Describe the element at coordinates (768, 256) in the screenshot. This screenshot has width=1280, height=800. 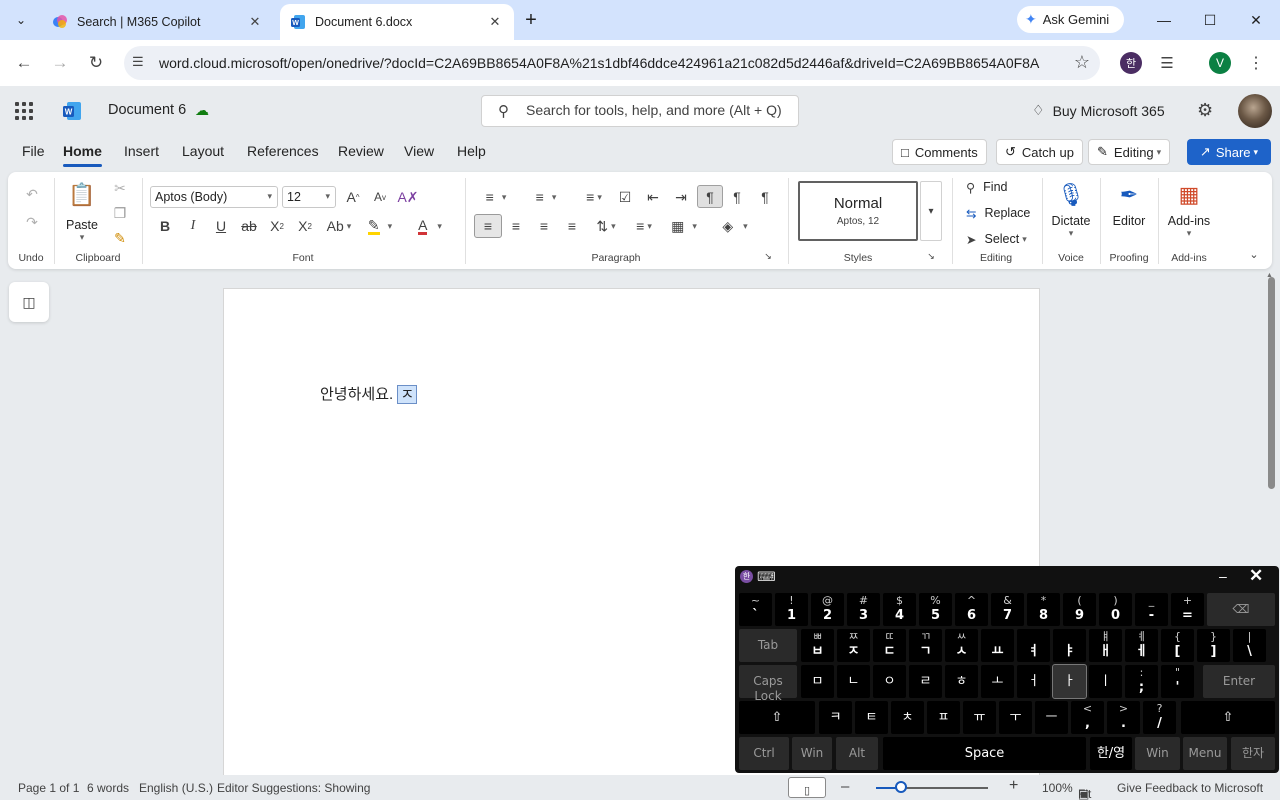
I see `paragraph-settings-icon: ↘` at that location.